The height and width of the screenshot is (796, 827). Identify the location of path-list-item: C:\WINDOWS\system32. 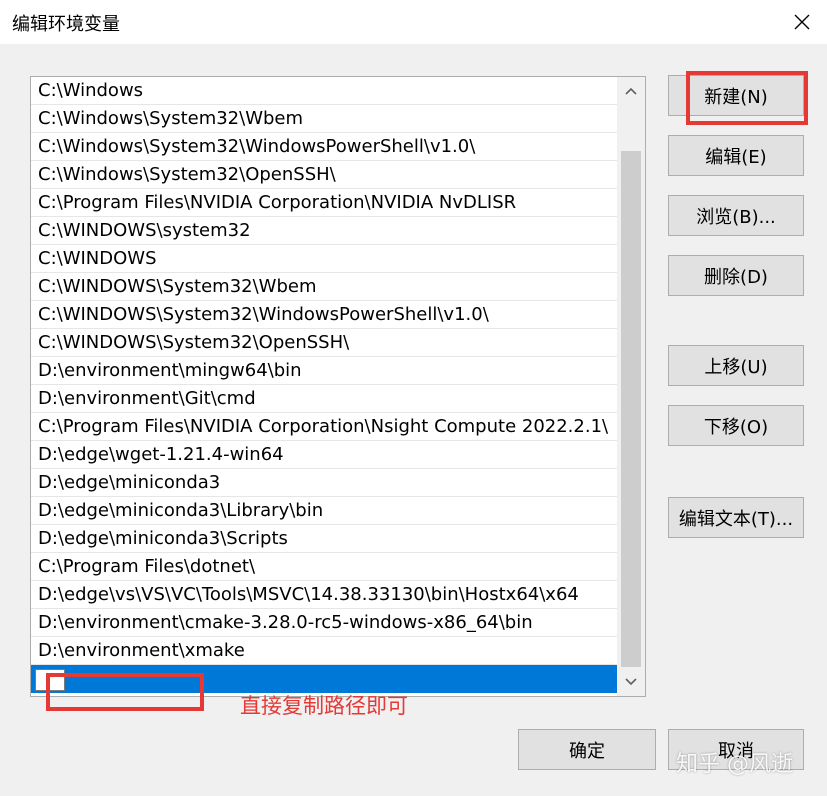
(324, 231).